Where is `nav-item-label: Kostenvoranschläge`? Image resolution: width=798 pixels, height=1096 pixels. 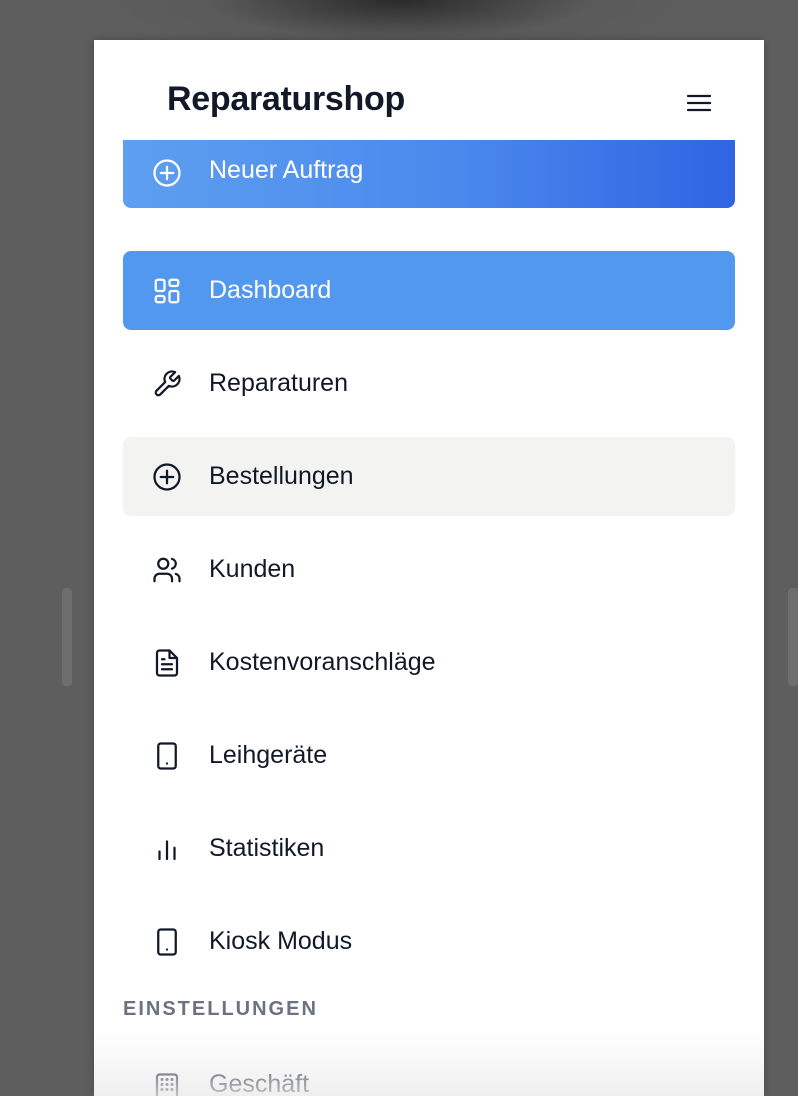 nav-item-label: Kostenvoranschläge is located at coordinates (322, 662).